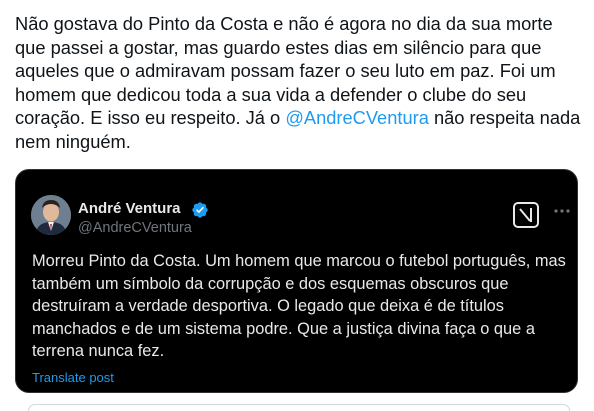 This screenshot has width=594, height=411. I want to click on more-icon, so click(562, 211).